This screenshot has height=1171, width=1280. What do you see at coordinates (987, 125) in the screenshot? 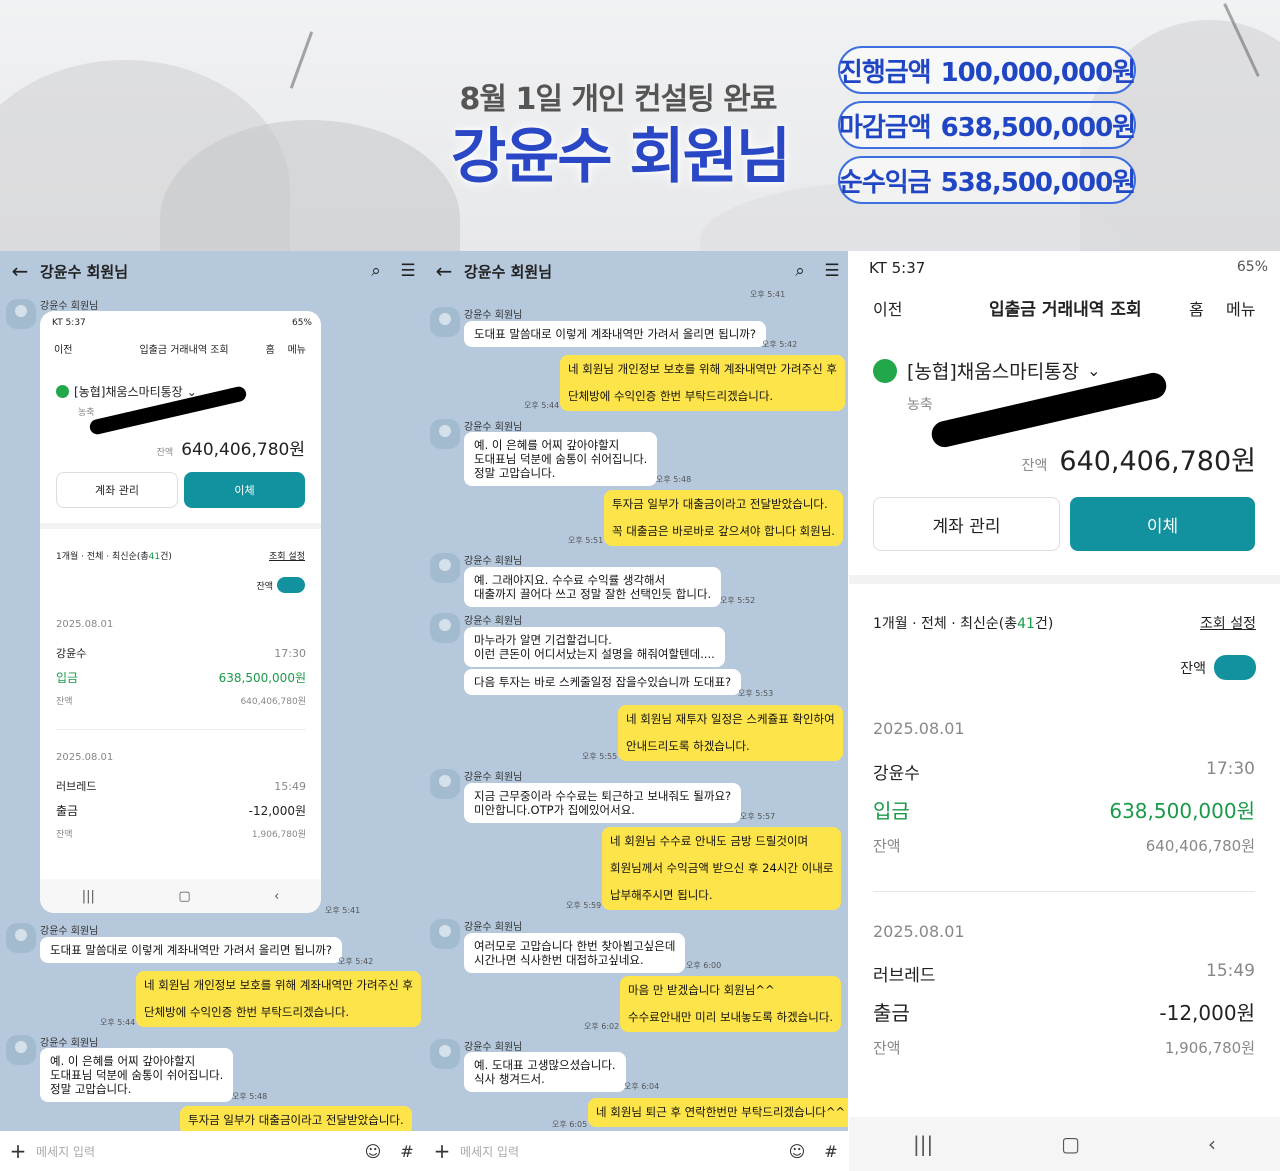
I see `closing-amount-pill: 마감금액 638,500,000원` at bounding box center [987, 125].